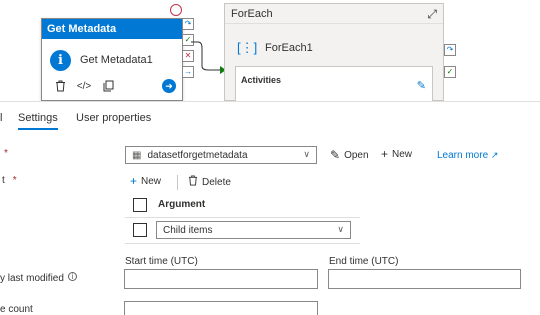  What do you see at coordinates (270, 117) in the screenshot?
I see `tab-bar: l Settings User properties` at bounding box center [270, 117].